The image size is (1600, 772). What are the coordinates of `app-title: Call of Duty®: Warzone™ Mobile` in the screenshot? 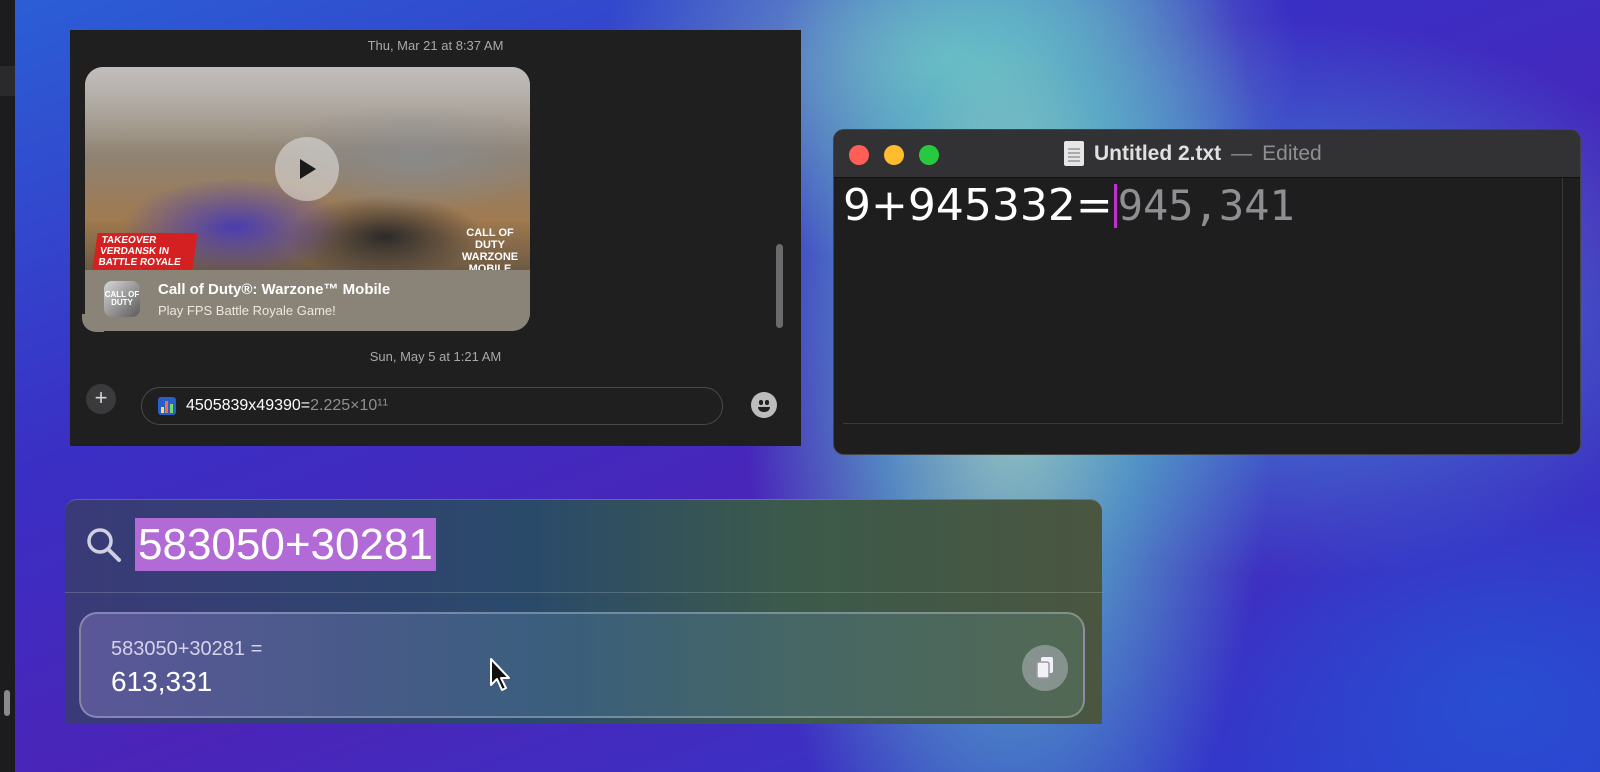 It's located at (274, 289).